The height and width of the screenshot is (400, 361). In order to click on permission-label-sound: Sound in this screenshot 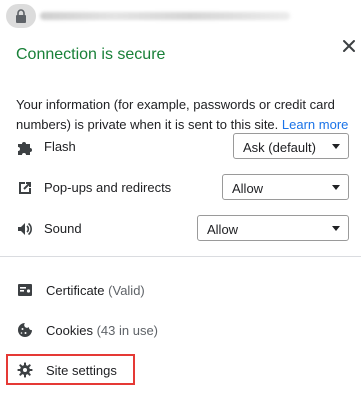, I will do `click(63, 228)`.